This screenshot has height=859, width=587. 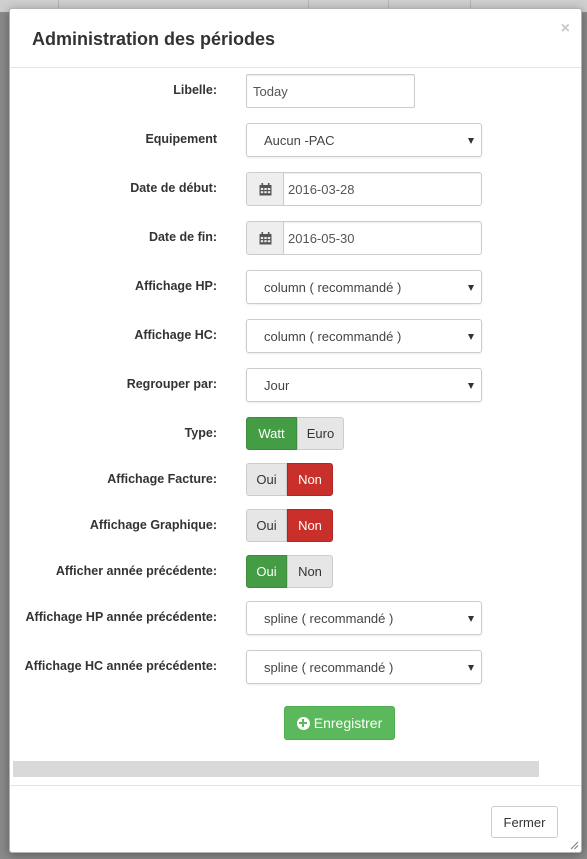 What do you see at coordinates (171, 384) in the screenshot?
I see `regrouper-par-label: Regrouper par:` at bounding box center [171, 384].